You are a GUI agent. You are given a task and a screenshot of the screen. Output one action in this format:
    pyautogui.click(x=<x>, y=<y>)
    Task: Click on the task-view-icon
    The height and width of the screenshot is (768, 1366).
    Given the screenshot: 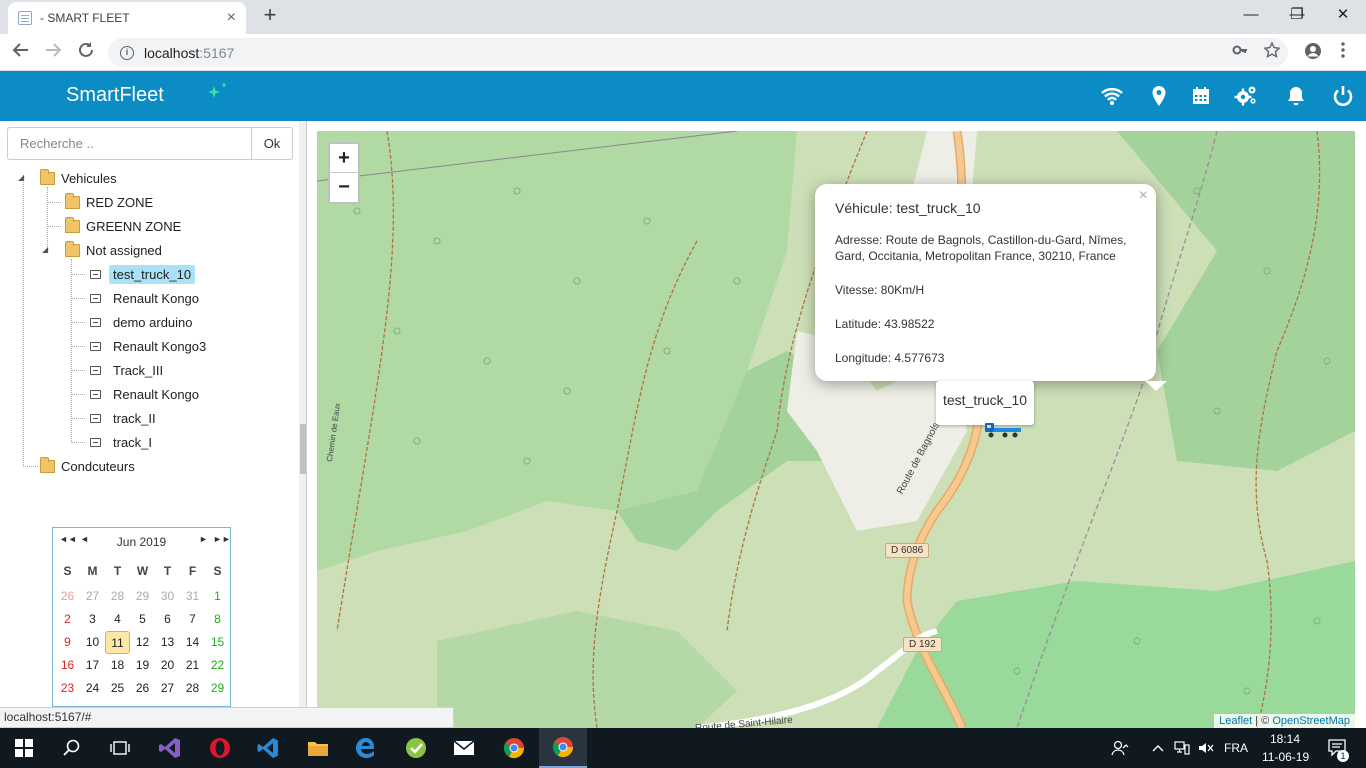 What is the action you would take?
    pyautogui.click(x=120, y=748)
    